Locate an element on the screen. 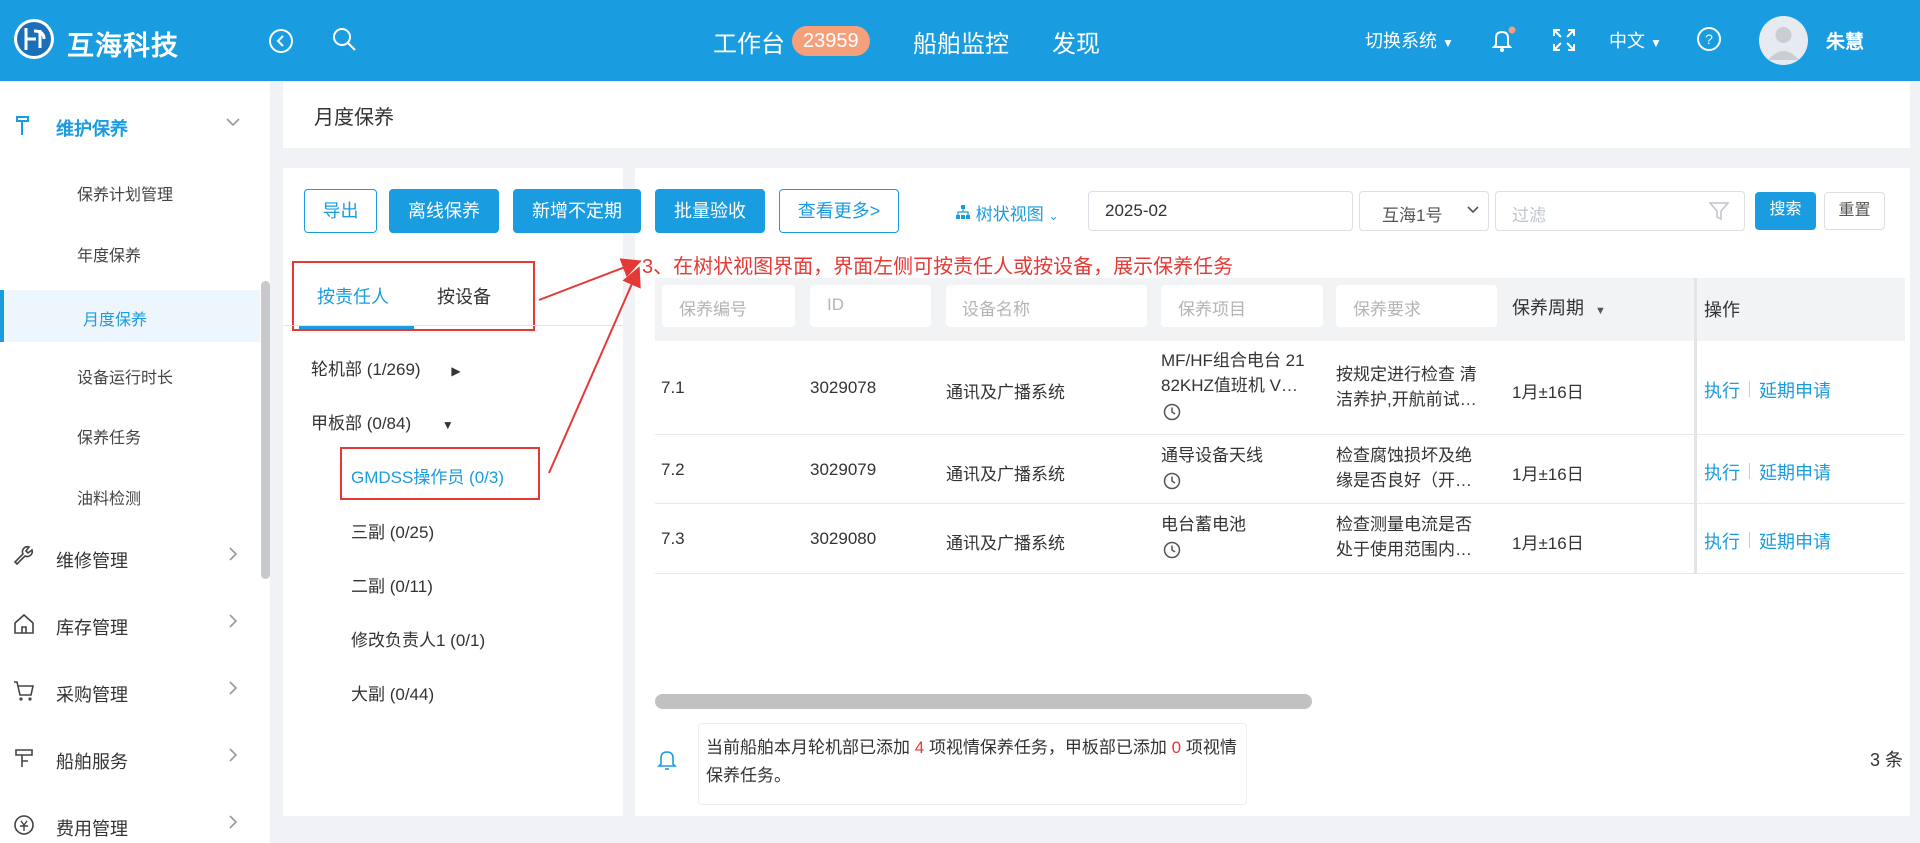 The width and height of the screenshot is (1920, 843). row3-id: 3029080 is located at coordinates (843, 538).